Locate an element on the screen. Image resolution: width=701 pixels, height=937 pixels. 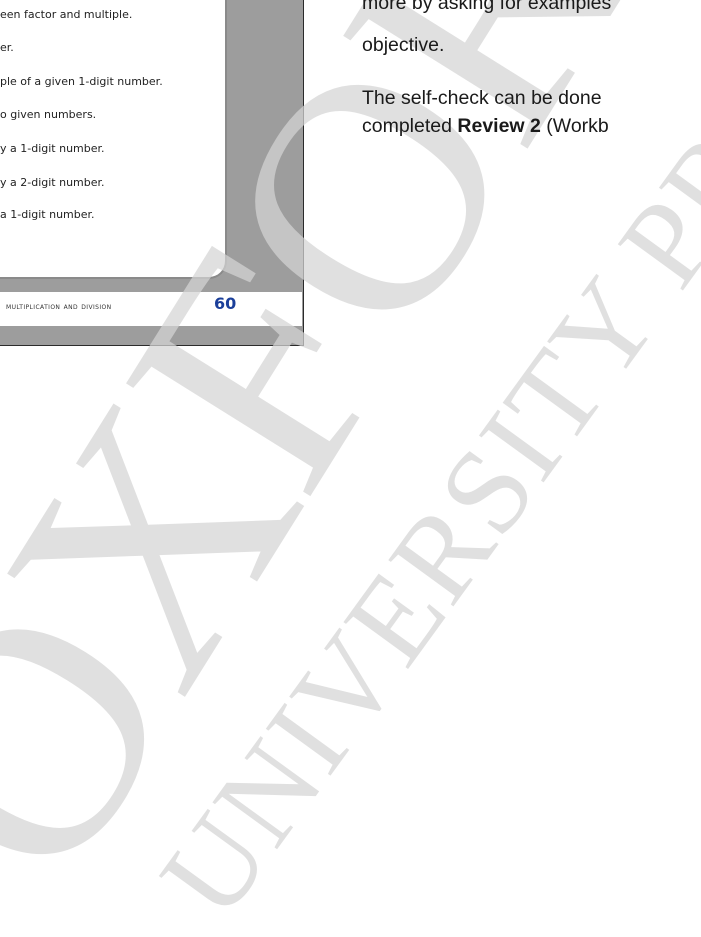
page-number: 60 is located at coordinates (225, 303).